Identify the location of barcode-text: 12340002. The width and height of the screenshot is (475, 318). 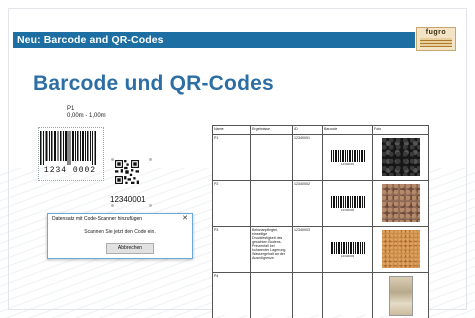
(347, 210).